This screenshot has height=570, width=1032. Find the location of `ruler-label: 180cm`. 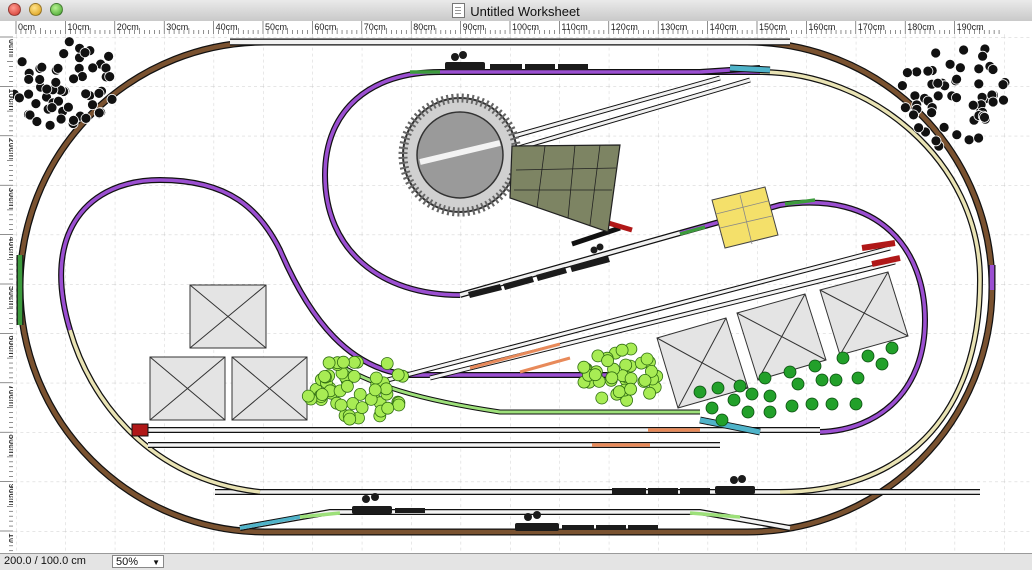

ruler-label: 180cm is located at coordinates (920, 27).